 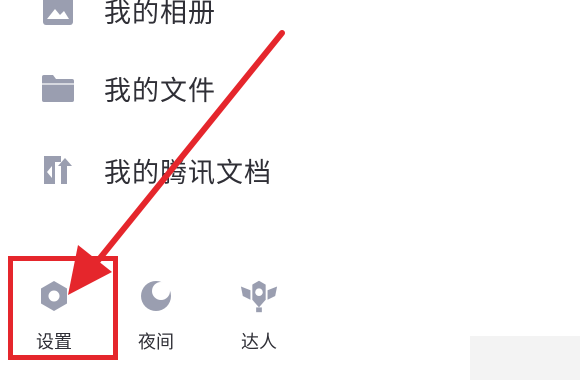 What do you see at coordinates (58, 170) in the screenshot?
I see `tencent-docs-icon` at bounding box center [58, 170].